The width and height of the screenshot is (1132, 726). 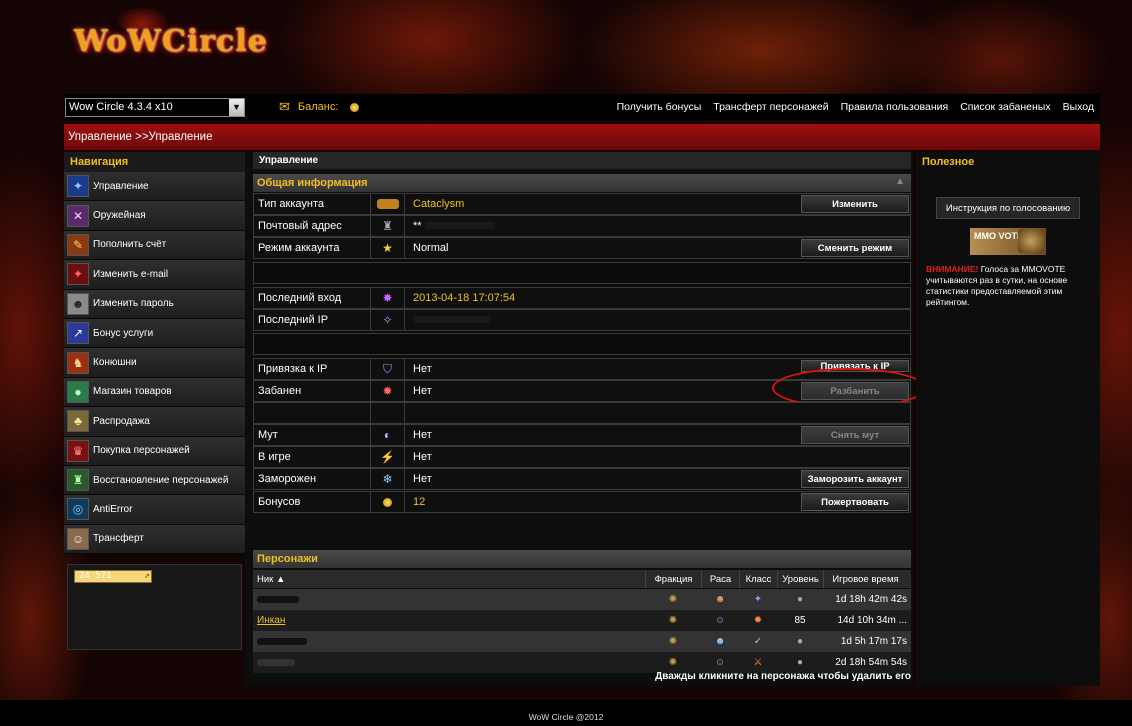 I want to click on spacer-row, so click(x=582, y=344).